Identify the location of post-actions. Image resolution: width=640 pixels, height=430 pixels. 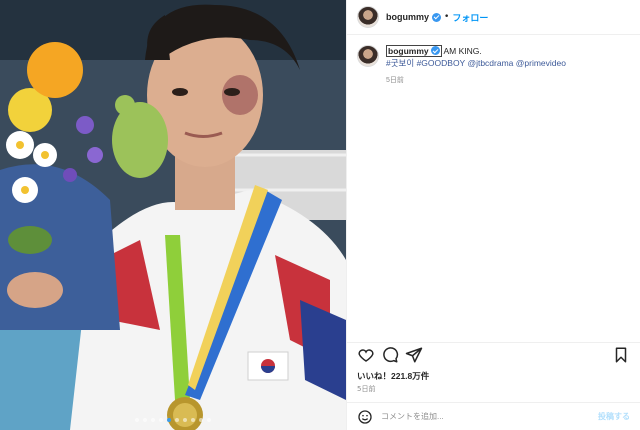
(493, 354).